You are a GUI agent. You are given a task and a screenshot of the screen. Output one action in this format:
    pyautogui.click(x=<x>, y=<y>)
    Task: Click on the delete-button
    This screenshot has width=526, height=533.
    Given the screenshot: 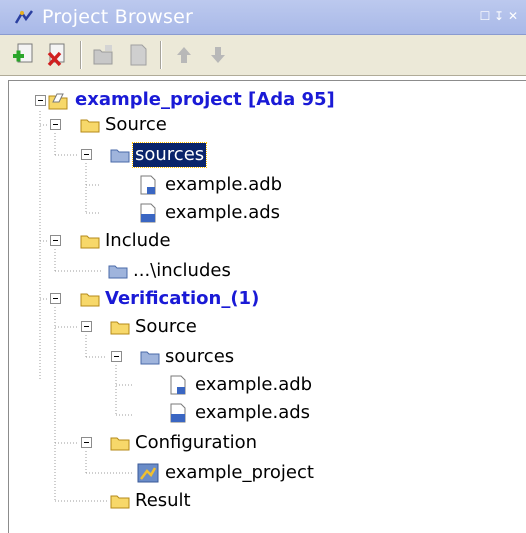 What is the action you would take?
    pyautogui.click(x=58, y=55)
    